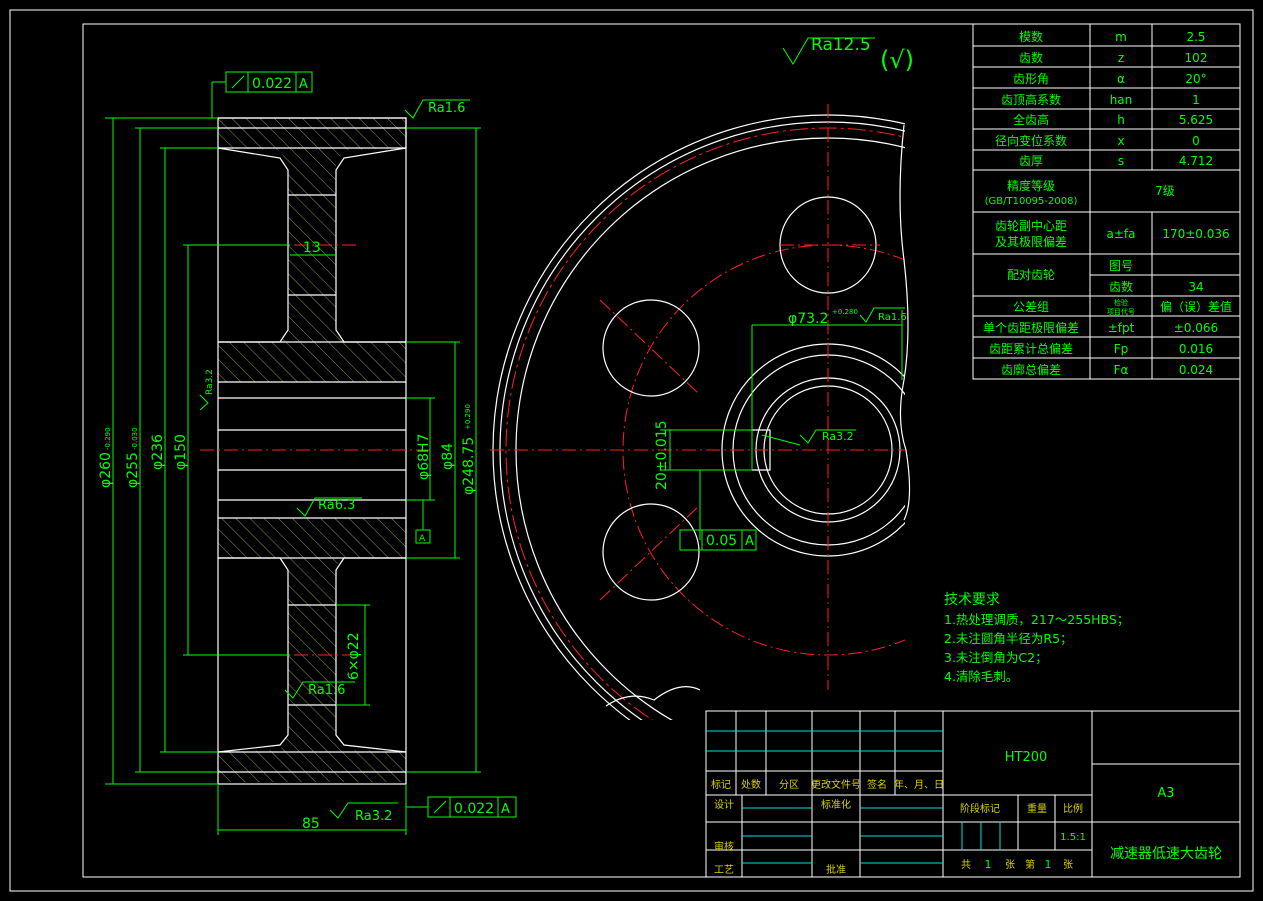 This screenshot has width=1263, height=901. What do you see at coordinates (1165, 191) in the screenshot?
I see `accuracy-val: 7级` at bounding box center [1165, 191].